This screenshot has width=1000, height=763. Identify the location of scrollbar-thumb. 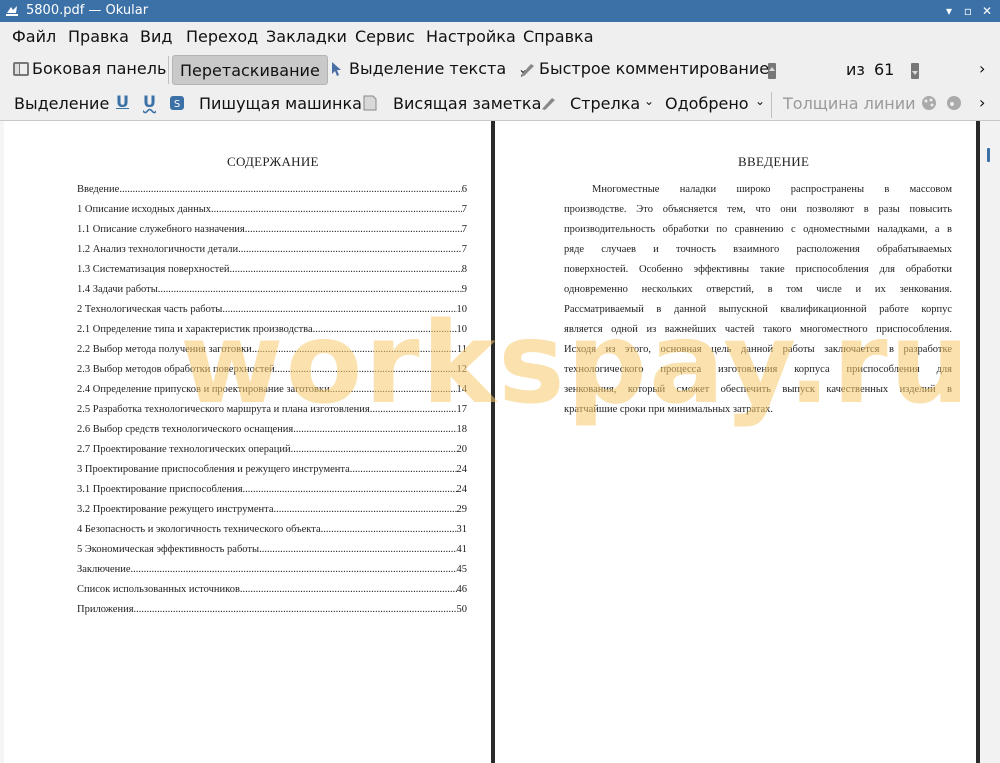
(988, 155).